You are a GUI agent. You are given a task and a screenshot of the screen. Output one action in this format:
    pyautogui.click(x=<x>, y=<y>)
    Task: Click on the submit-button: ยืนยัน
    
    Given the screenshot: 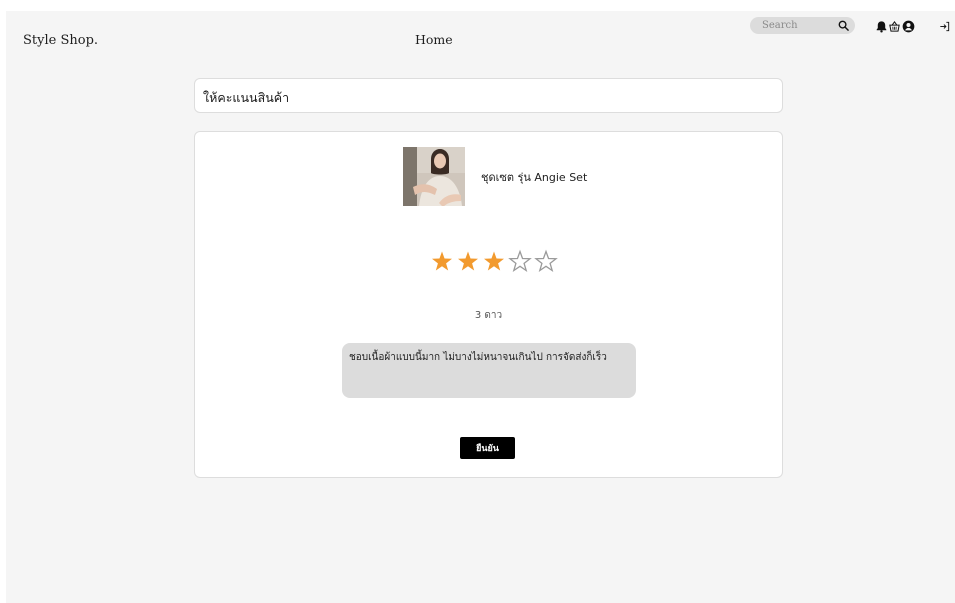 What is the action you would take?
    pyautogui.click(x=487, y=448)
    